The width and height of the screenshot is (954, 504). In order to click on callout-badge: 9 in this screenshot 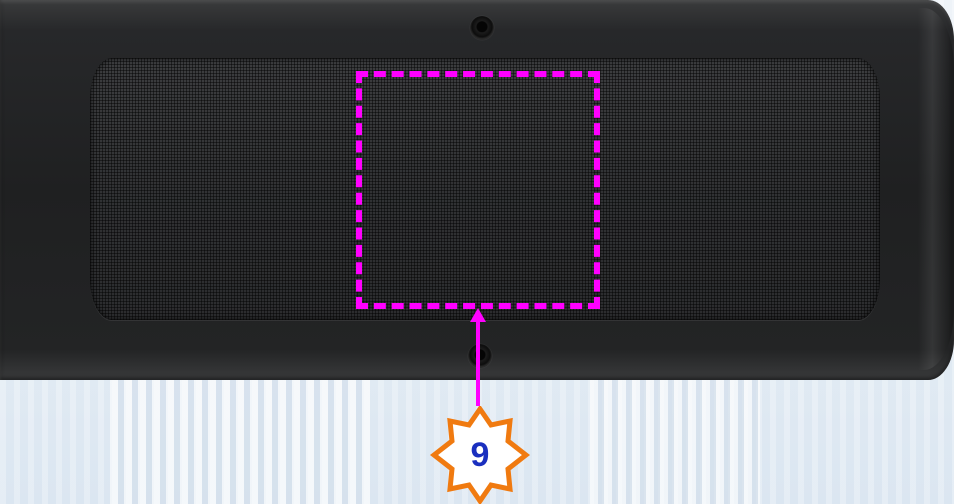, I will do `click(480, 455)`.